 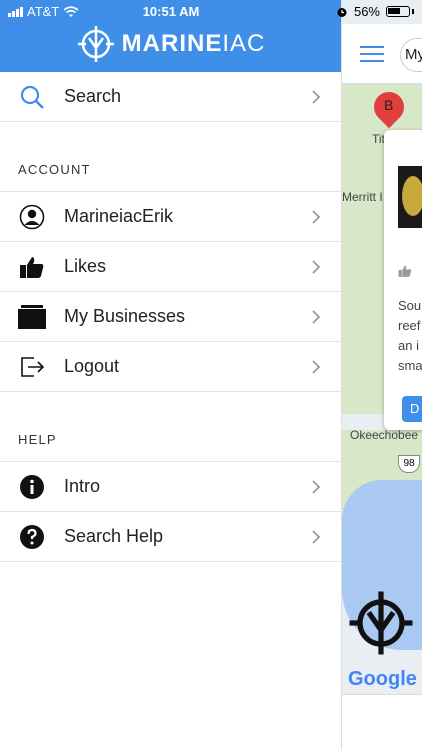 I want to click on map-bottom-bar, so click(x=382, y=722).